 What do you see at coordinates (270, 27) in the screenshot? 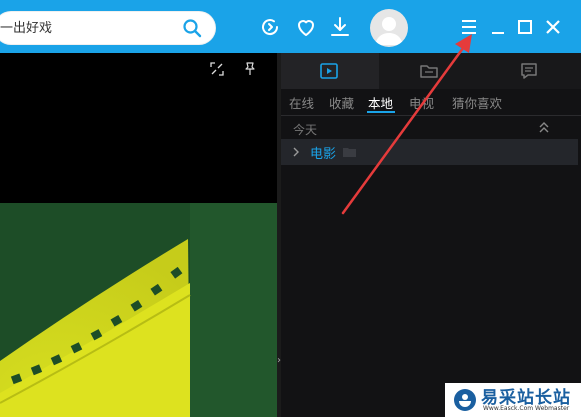
I see `refresh-icon` at bounding box center [270, 27].